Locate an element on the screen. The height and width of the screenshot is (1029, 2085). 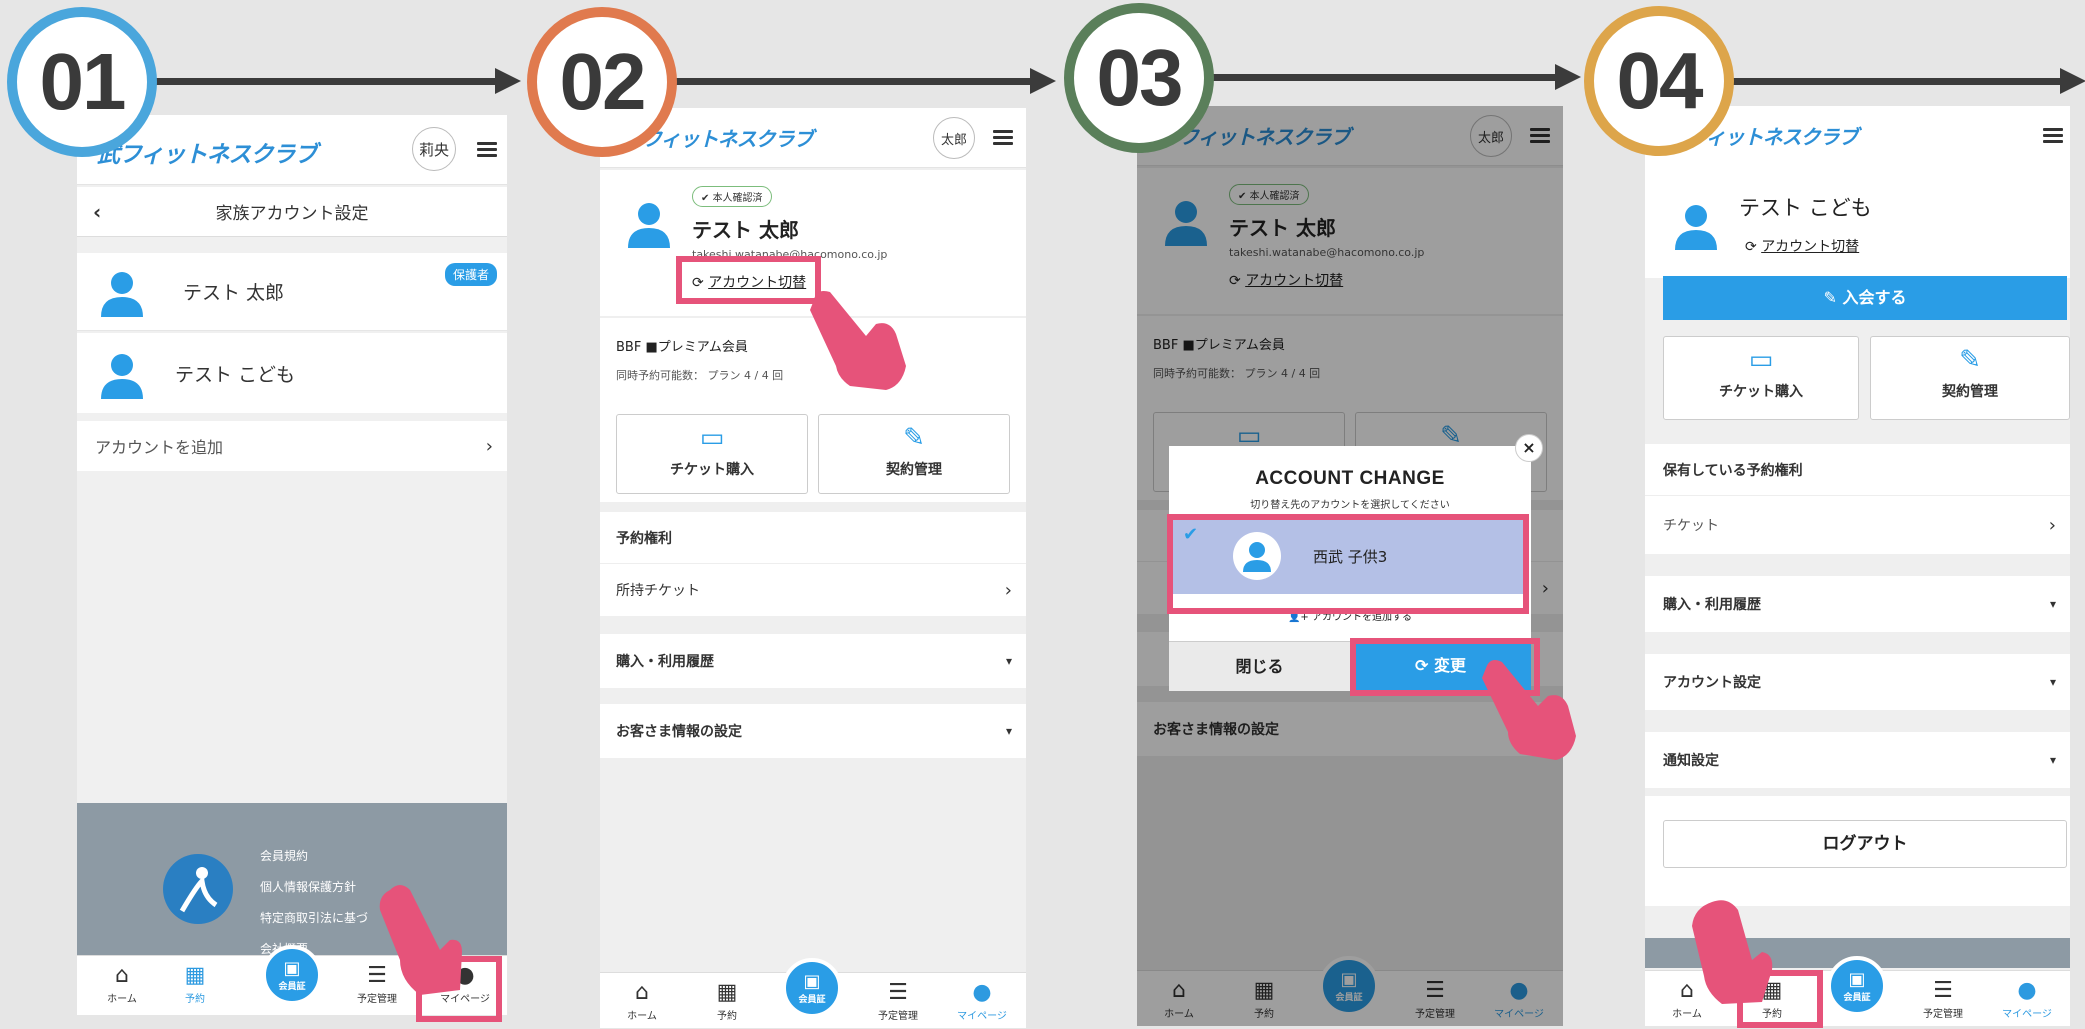
modal-title: ACCOUNT CHANGE is located at coordinates (1350, 478).